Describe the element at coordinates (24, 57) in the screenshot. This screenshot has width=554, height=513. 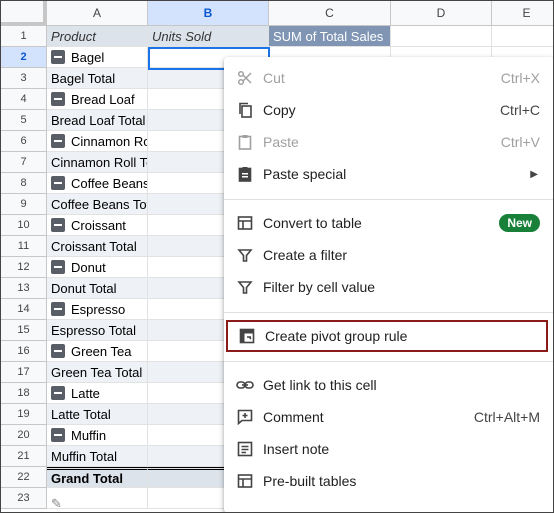
I see `row-header-2: 2` at that location.